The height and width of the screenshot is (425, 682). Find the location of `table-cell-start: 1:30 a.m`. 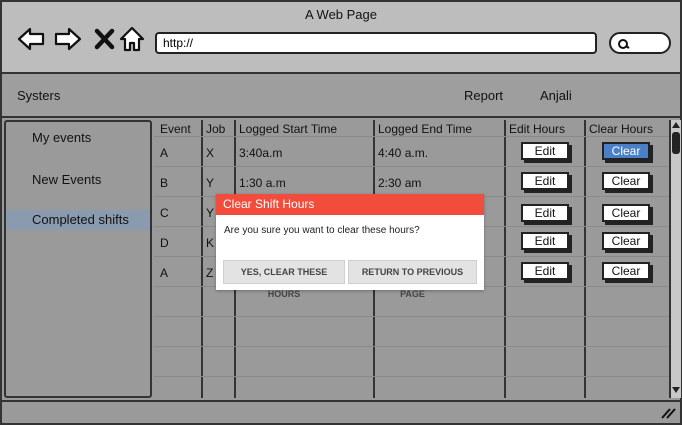

table-cell-start: 1:30 a.m is located at coordinates (262, 183).